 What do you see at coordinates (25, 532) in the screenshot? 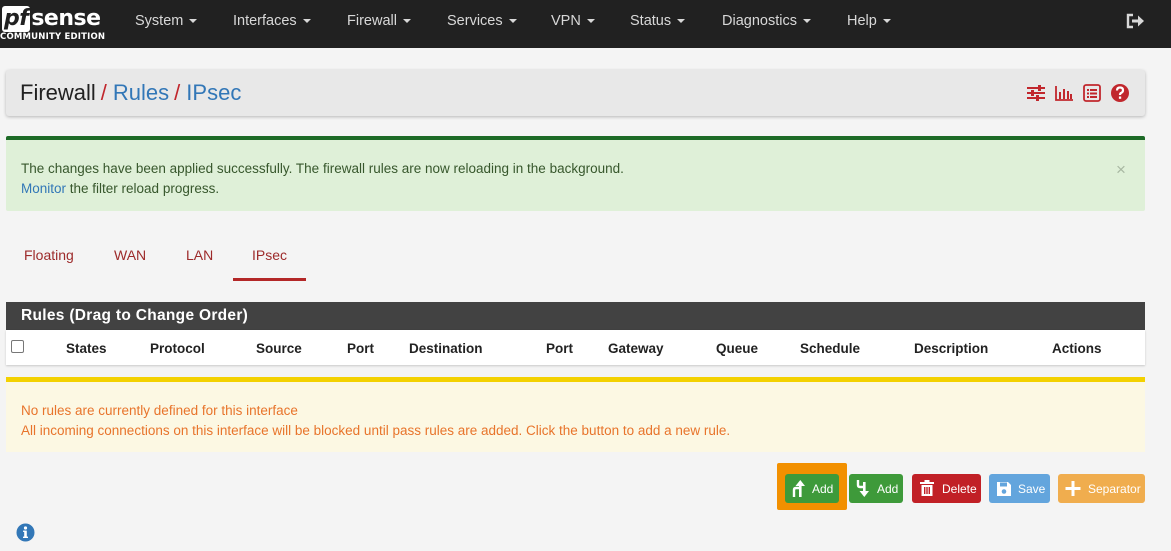
I see `info-icon` at bounding box center [25, 532].